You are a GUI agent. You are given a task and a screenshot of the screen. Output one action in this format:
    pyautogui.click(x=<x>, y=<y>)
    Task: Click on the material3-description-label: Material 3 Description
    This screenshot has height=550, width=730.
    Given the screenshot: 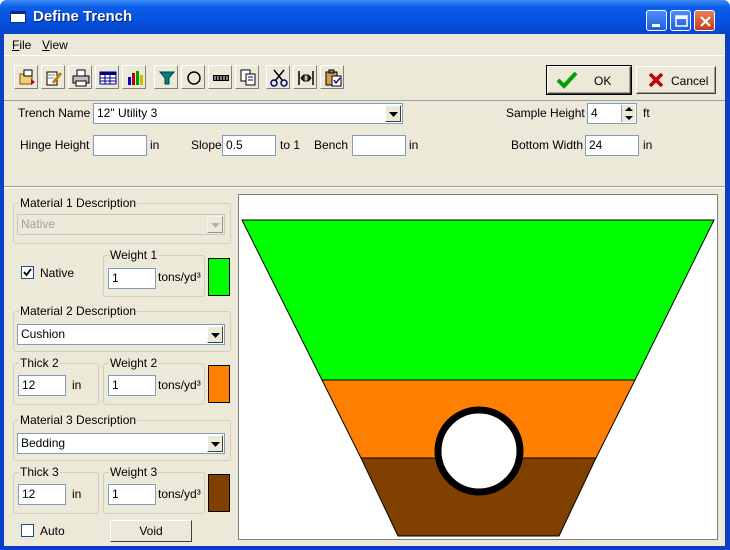 What is the action you would take?
    pyautogui.click(x=78, y=420)
    